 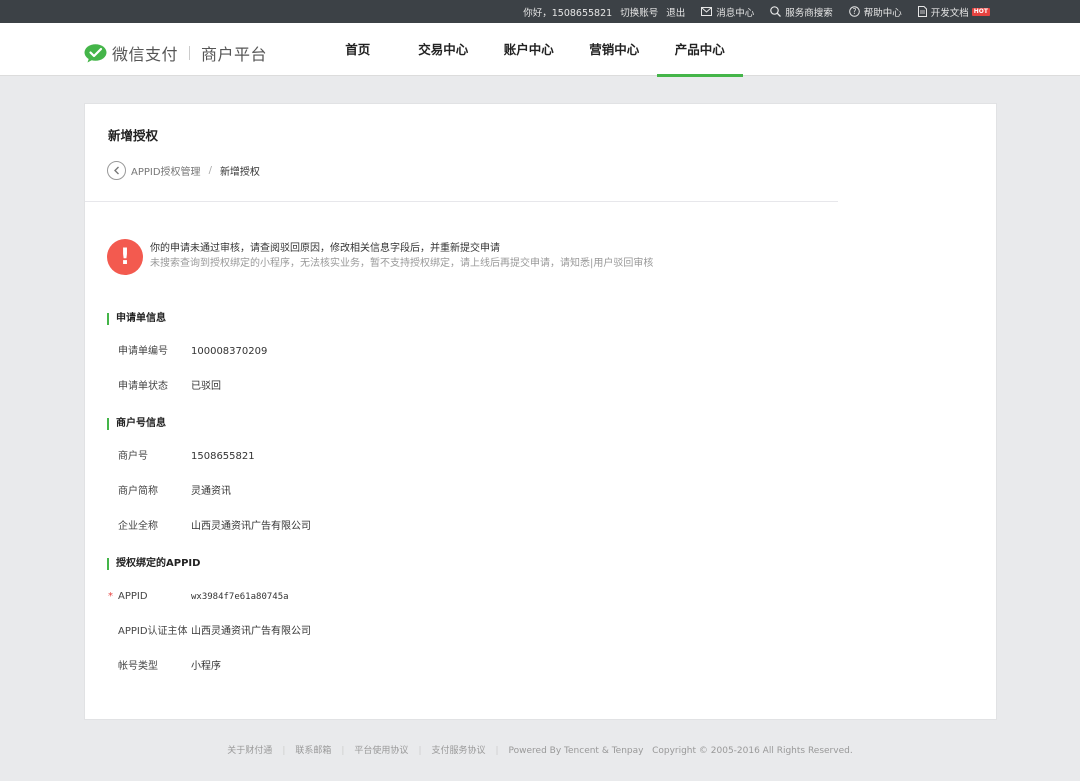 I want to click on hot-badge: HOT, so click(x=980, y=11).